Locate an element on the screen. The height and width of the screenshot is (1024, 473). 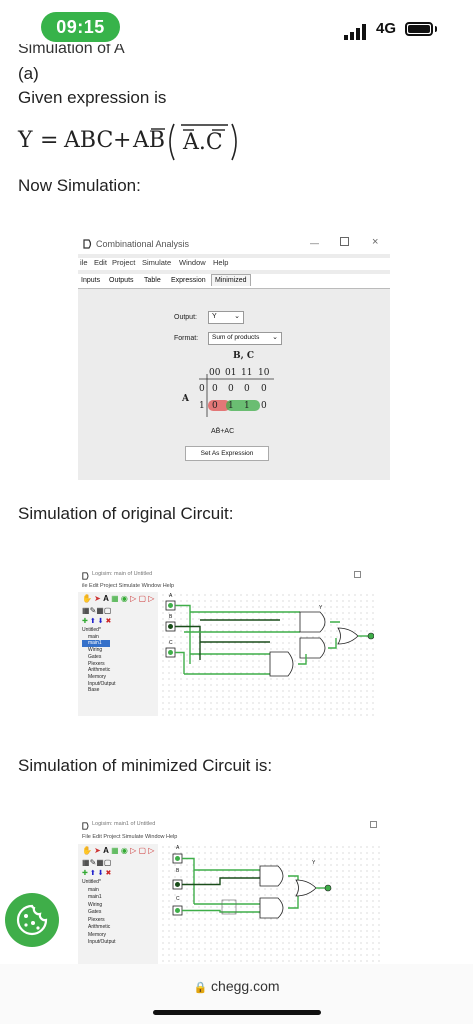
part-label: (a) is located at coordinates (28, 73).